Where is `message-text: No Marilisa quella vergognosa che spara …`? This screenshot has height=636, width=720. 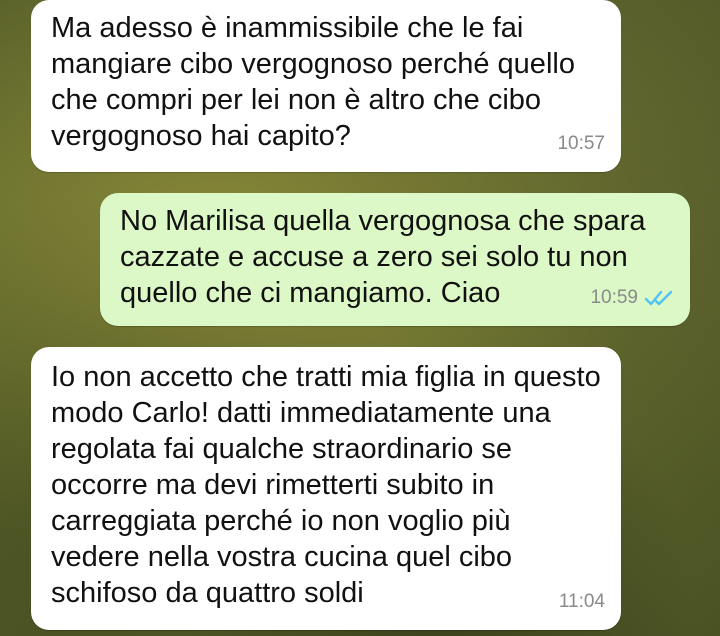 message-text: No Marilisa quella vergognosa che spara … is located at coordinates (387, 257).